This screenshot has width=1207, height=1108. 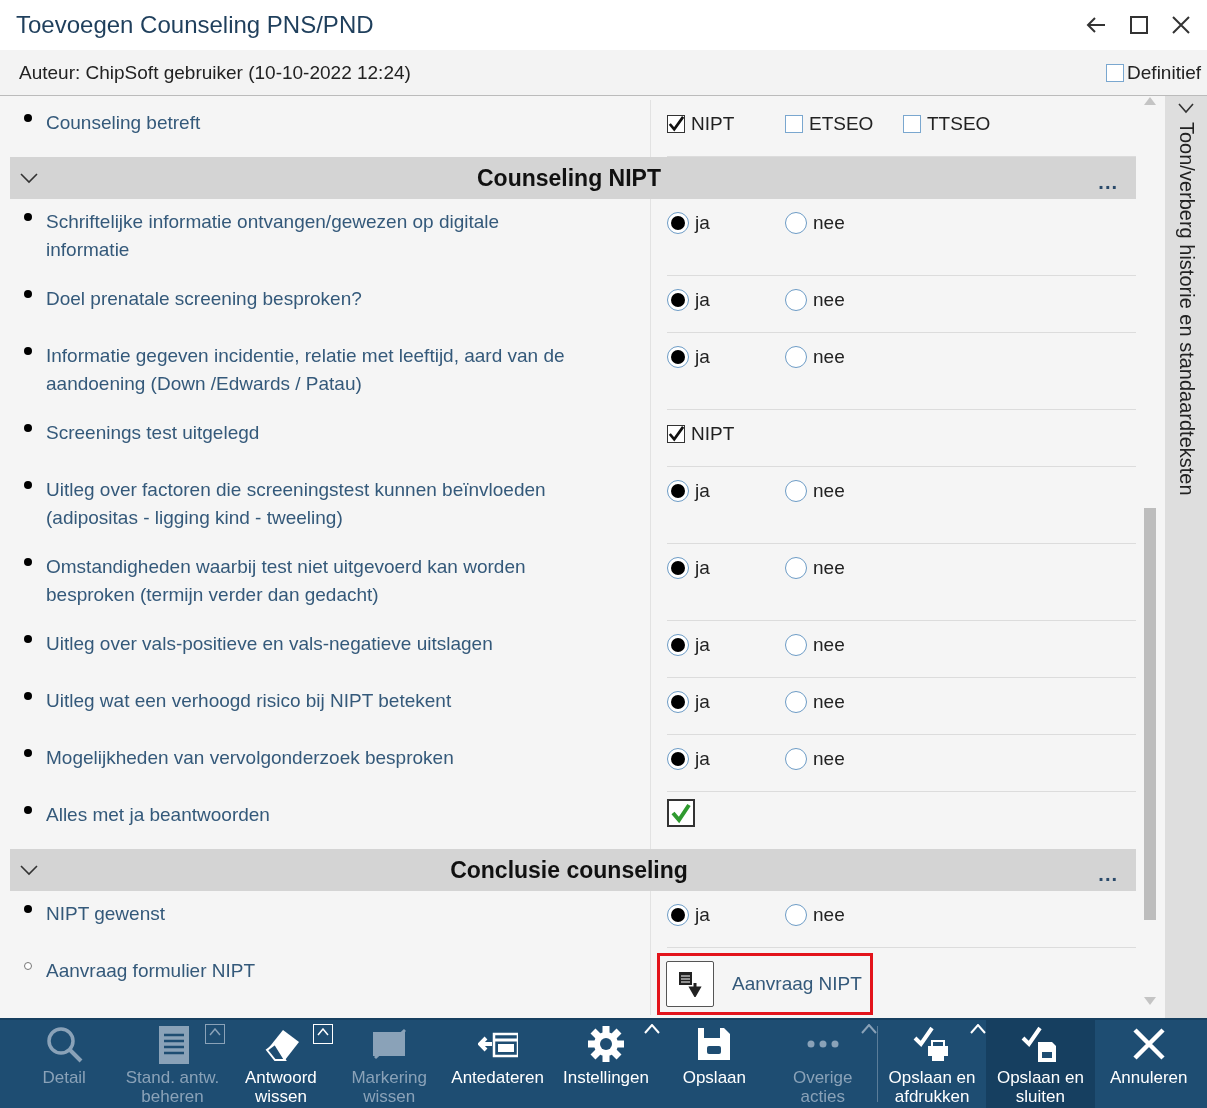 What do you see at coordinates (273, 236) in the screenshot?
I see `question-label: Schriftelijke informatie ontvangen/gewezen op digitale informatie` at bounding box center [273, 236].